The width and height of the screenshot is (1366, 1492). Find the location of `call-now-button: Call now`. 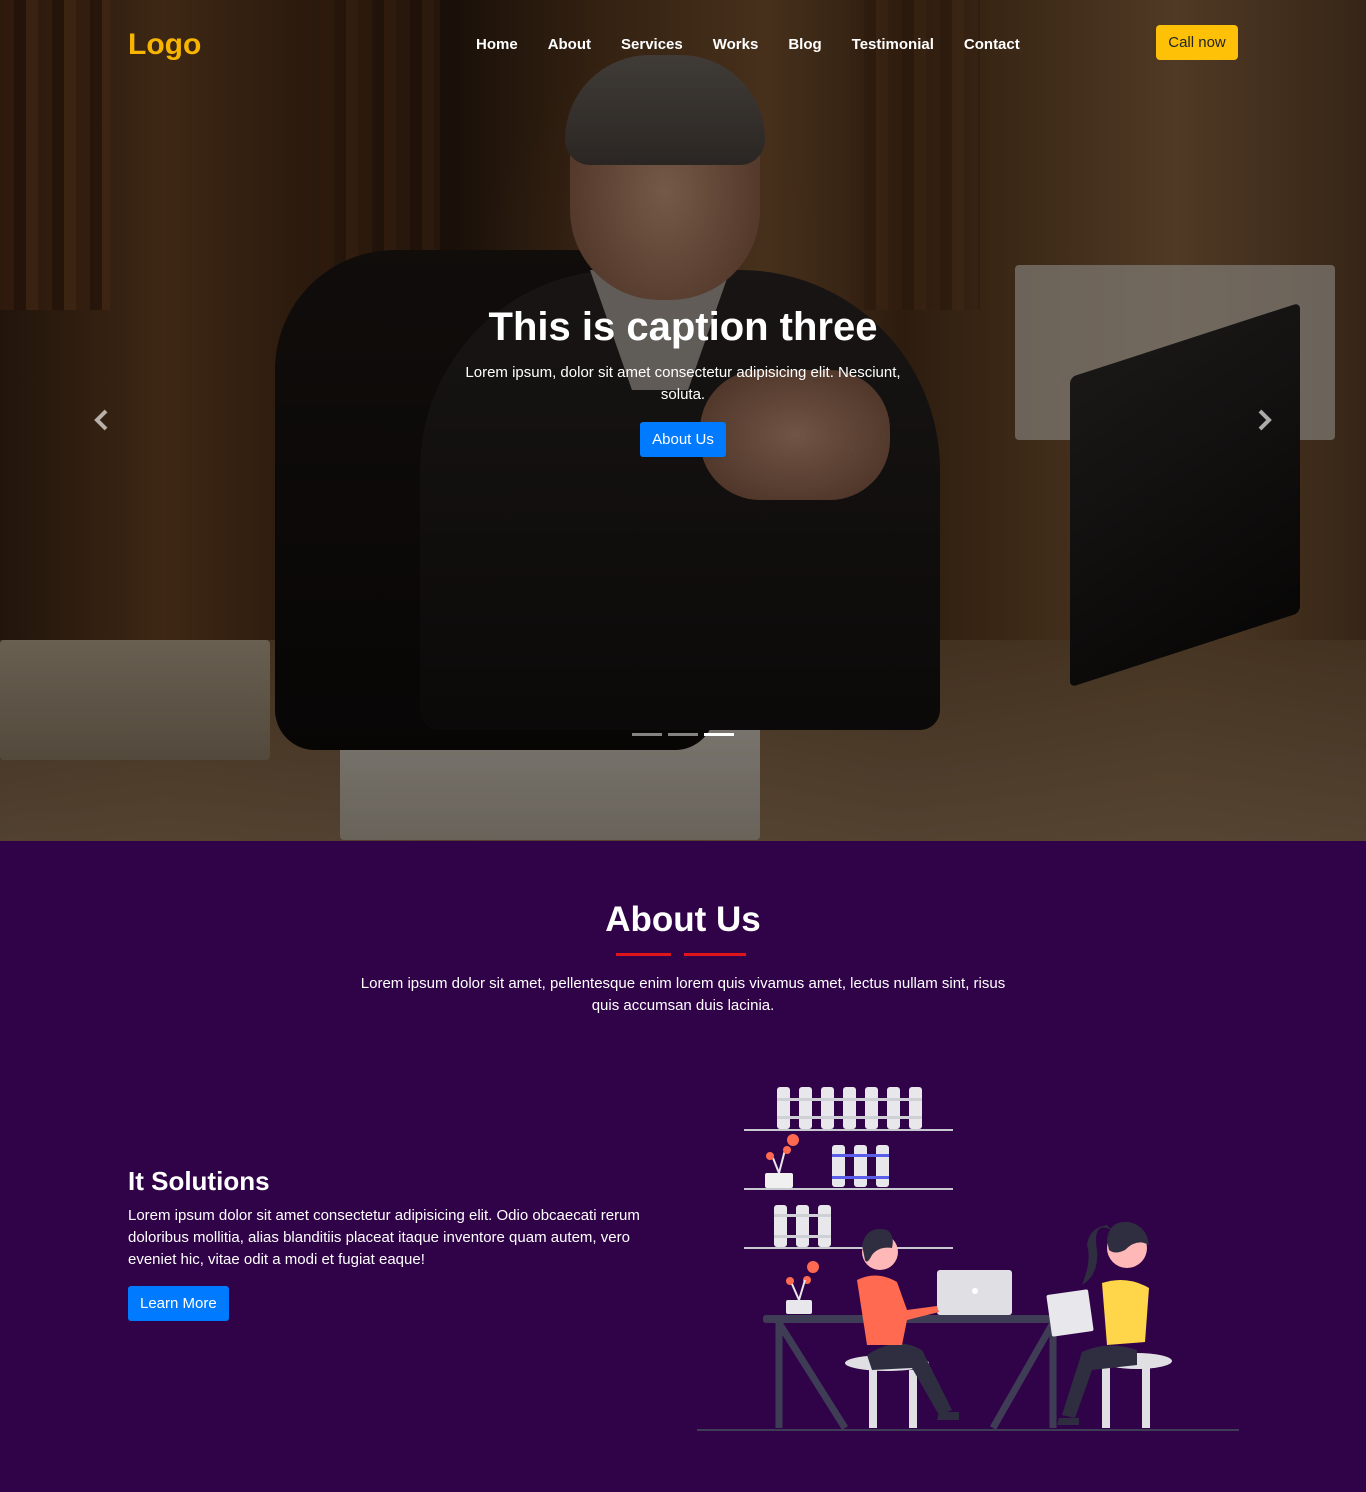

call-now-button: Call now is located at coordinates (1197, 42).